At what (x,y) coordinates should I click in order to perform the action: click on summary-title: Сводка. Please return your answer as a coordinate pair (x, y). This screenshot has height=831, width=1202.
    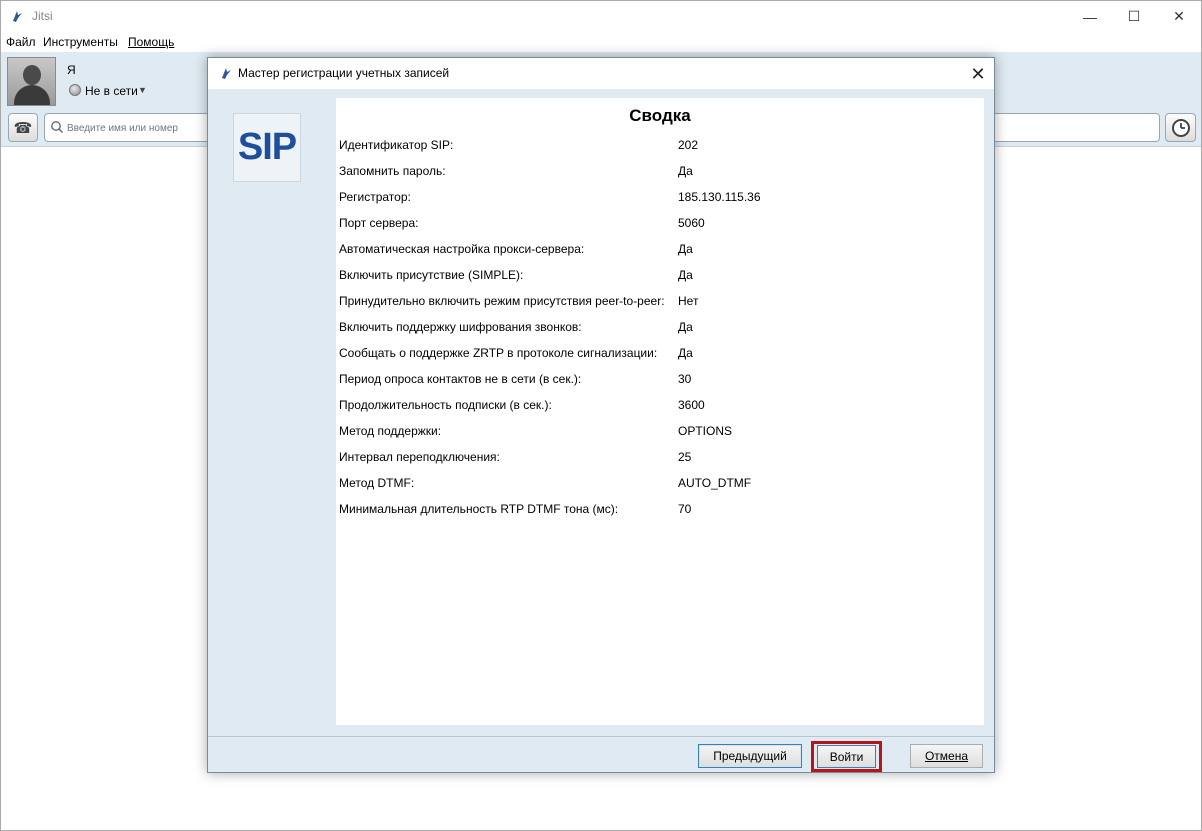
    Looking at the image, I should click on (660, 115).